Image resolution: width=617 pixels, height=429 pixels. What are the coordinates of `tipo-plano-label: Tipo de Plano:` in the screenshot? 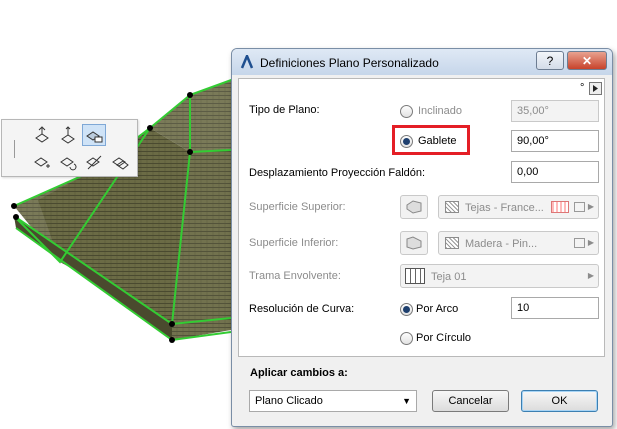 It's located at (284, 110).